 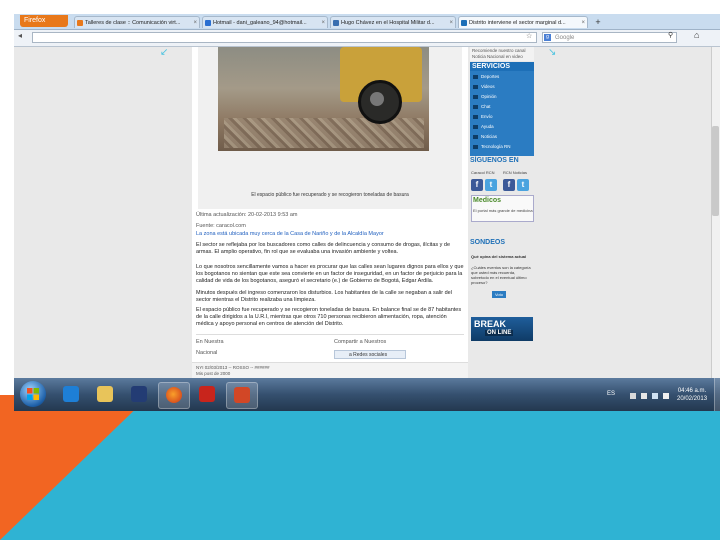 I want to click on services-item-label: Tecnología RN, so click(x=496, y=146).